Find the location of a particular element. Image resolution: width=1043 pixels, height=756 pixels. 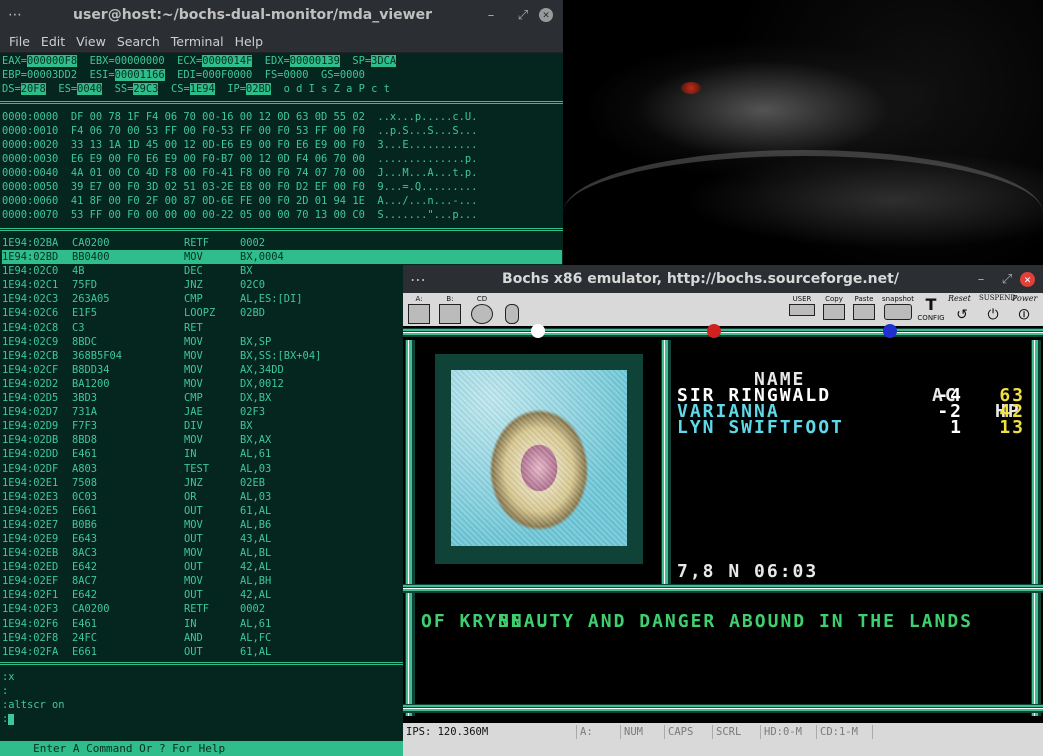

disasm-op: IN is located at coordinates (190, 623).